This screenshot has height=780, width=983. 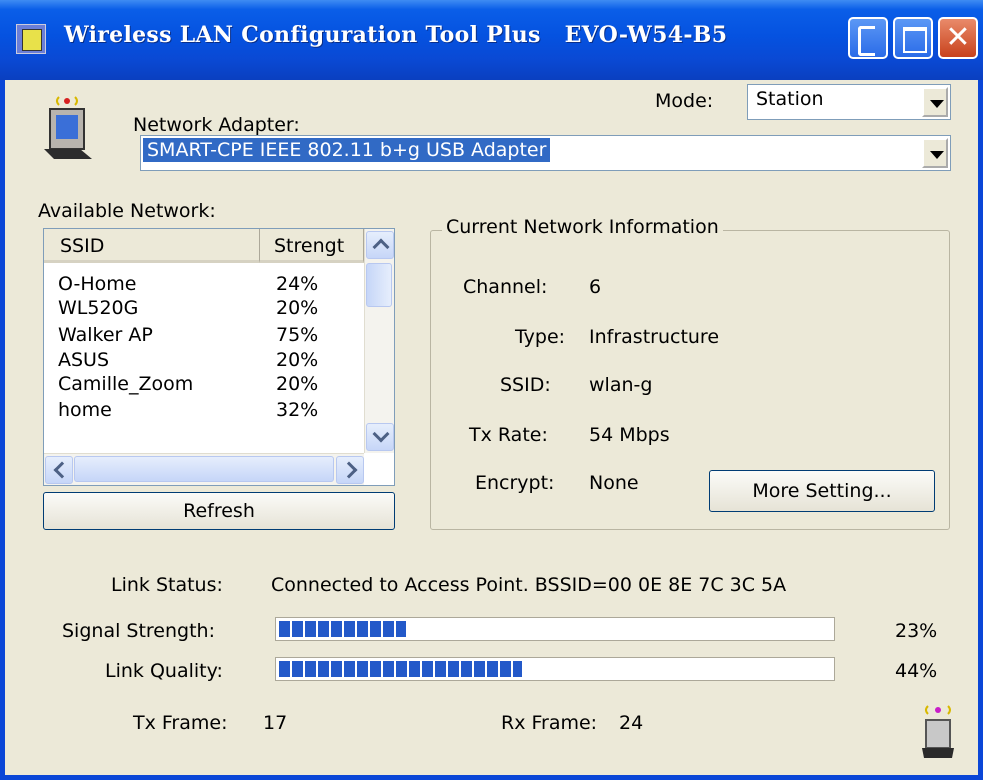 What do you see at coordinates (275, 723) in the screenshot?
I see `tx-frame-value: 17` at bounding box center [275, 723].